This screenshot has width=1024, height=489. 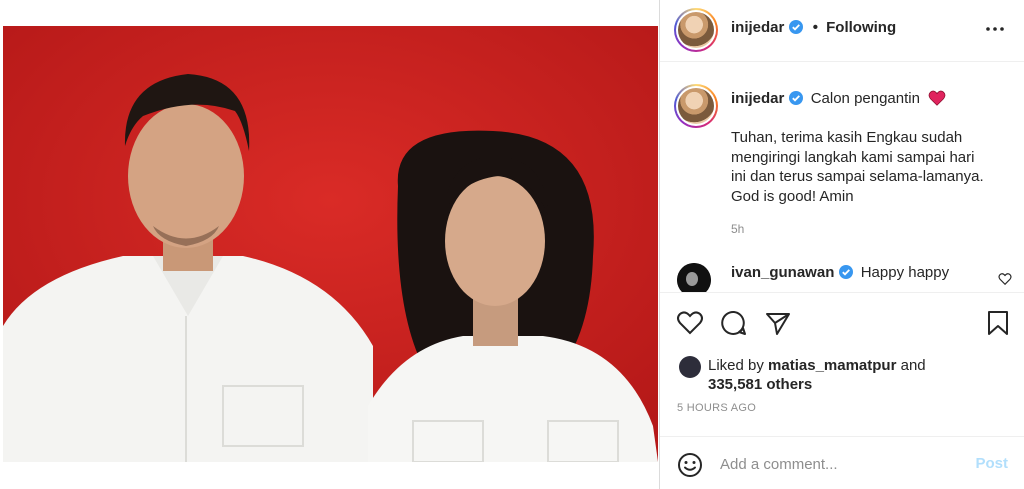 What do you see at coordinates (865, 98) in the screenshot?
I see `caption-title: Calon pengantin` at bounding box center [865, 98].